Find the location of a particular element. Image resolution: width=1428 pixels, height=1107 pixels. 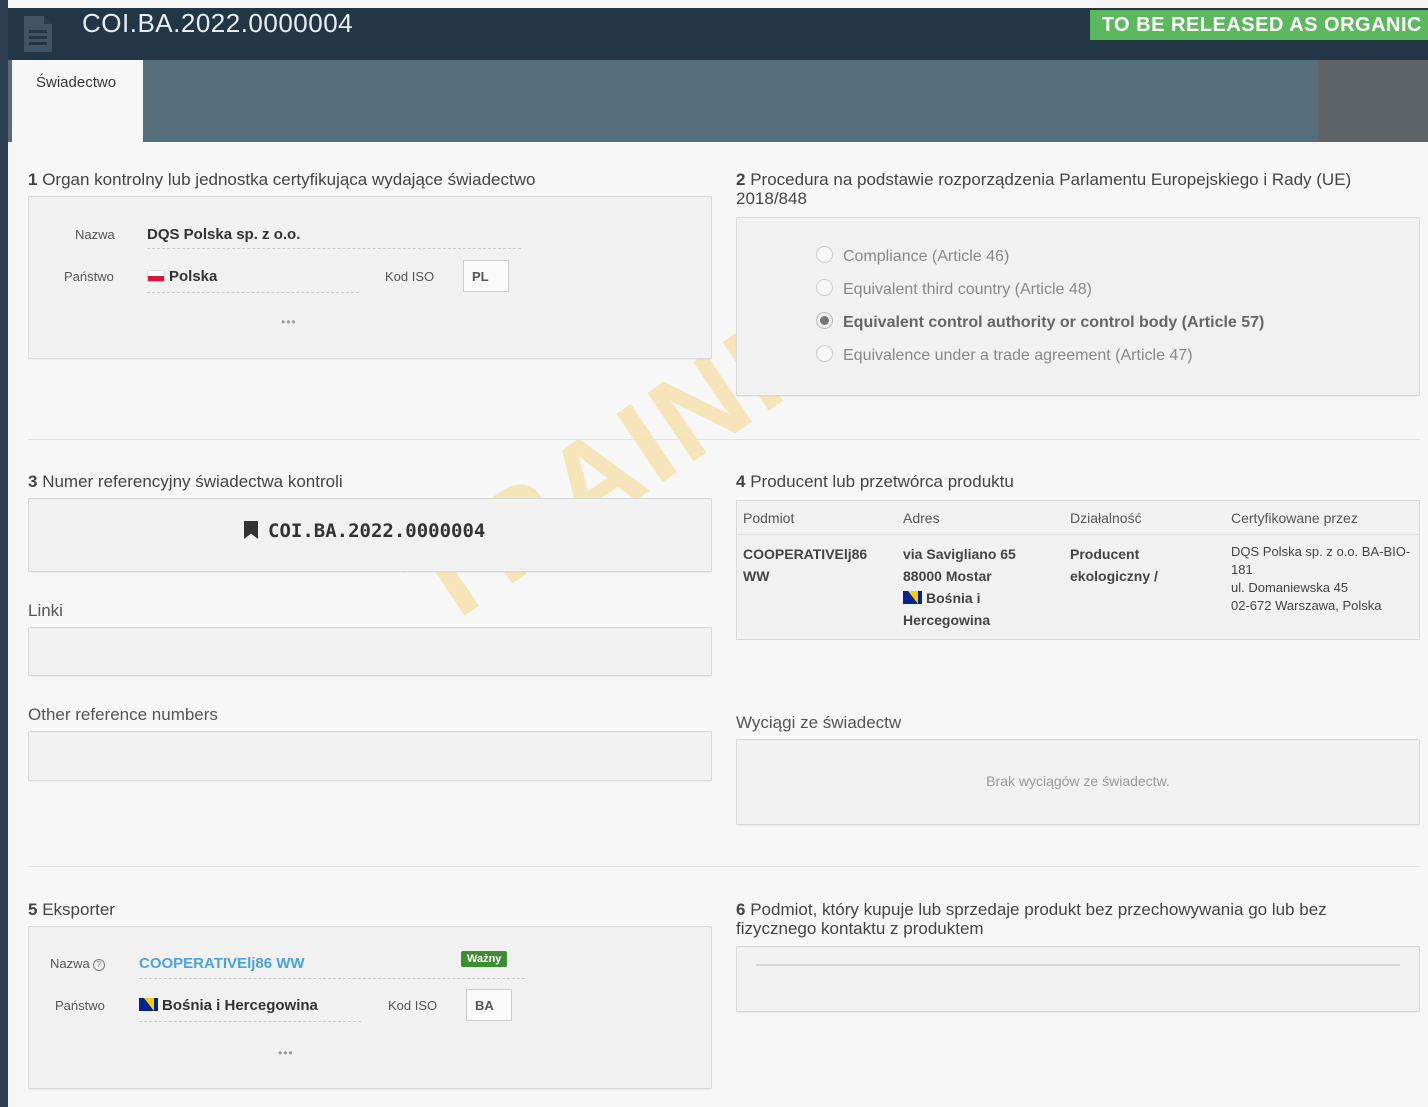

column-header: Adres is located at coordinates (980, 517).